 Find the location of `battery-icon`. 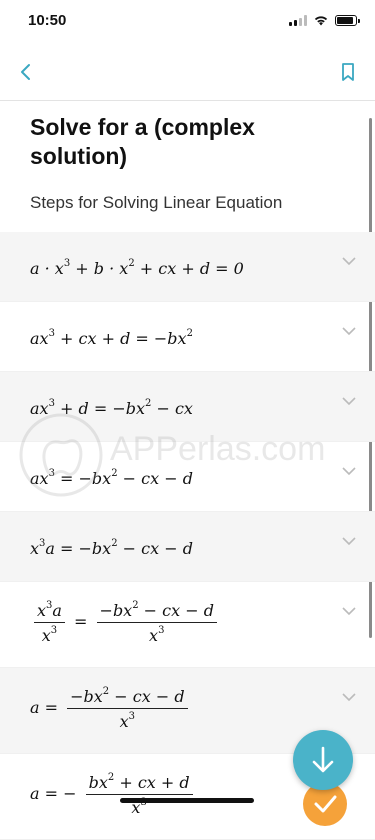

battery-icon is located at coordinates (347, 20).